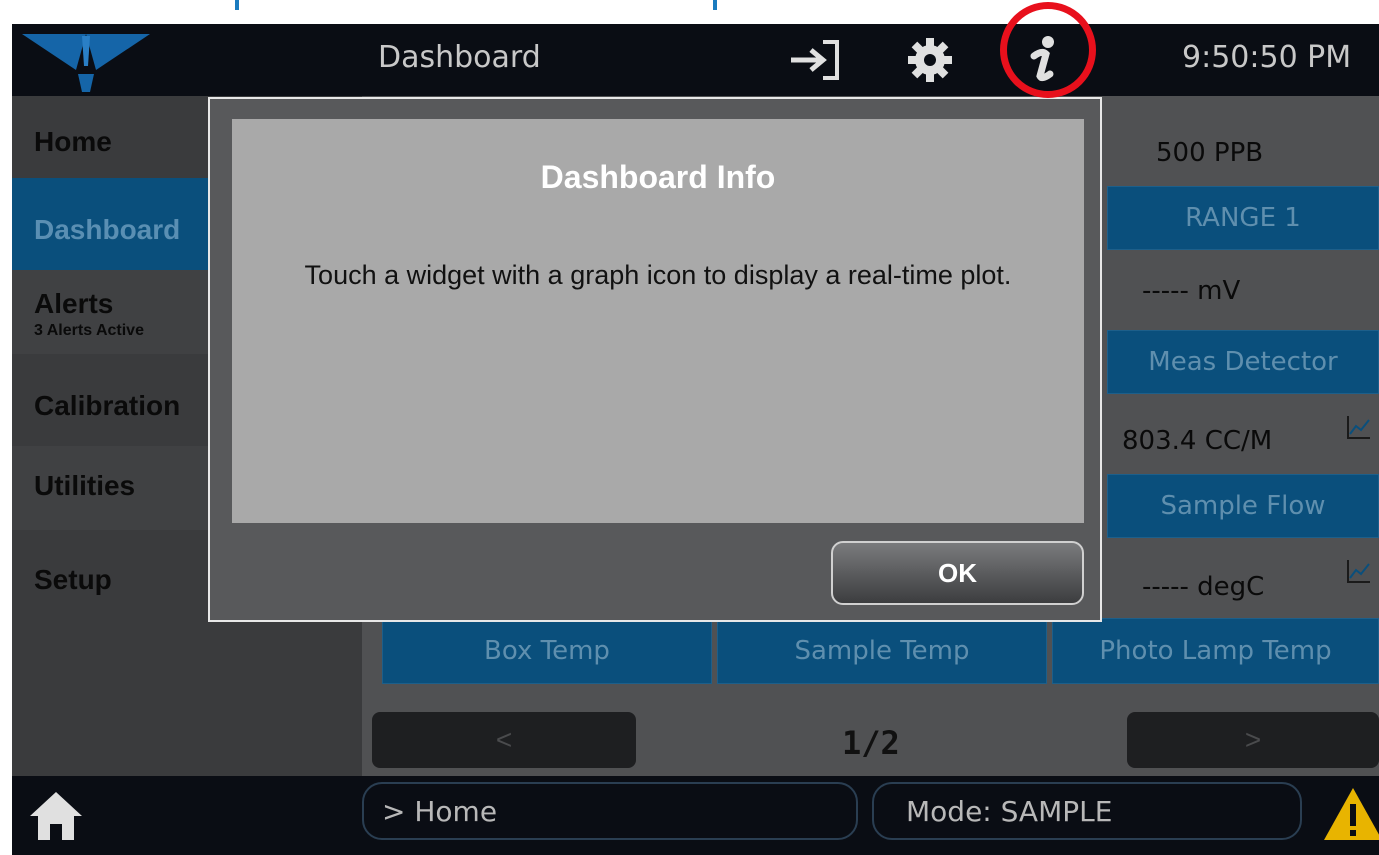 The width and height of the screenshot is (1379, 855). I want to click on sidebar-item-label: Utilities, so click(85, 485).